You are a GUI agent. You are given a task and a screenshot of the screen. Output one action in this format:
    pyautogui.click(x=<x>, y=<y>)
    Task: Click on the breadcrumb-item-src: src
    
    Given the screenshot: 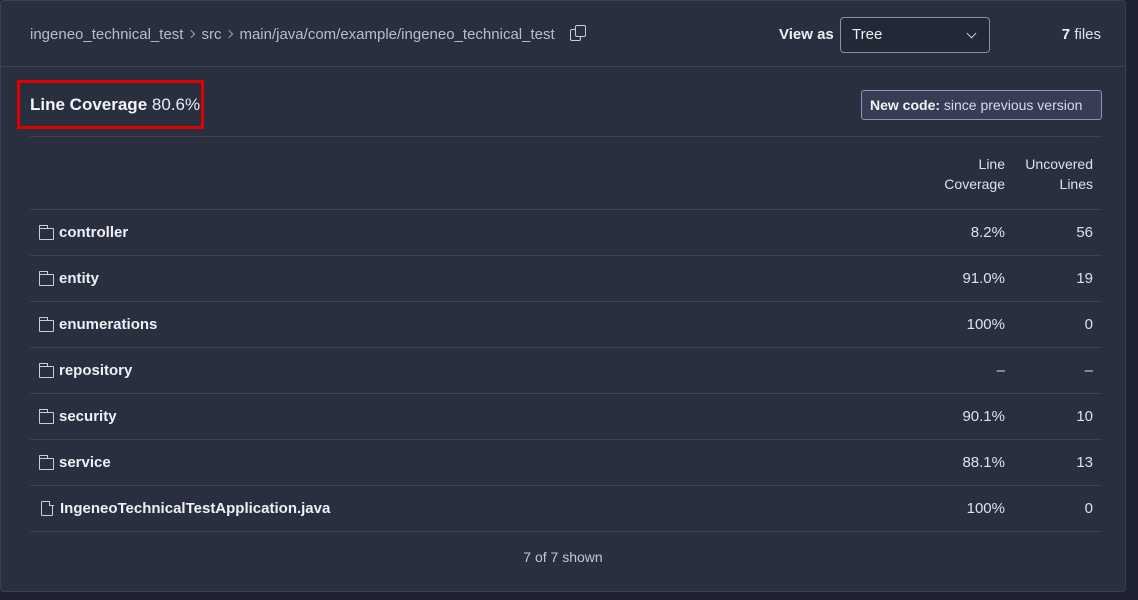 What is the action you would take?
    pyautogui.click(x=211, y=34)
    